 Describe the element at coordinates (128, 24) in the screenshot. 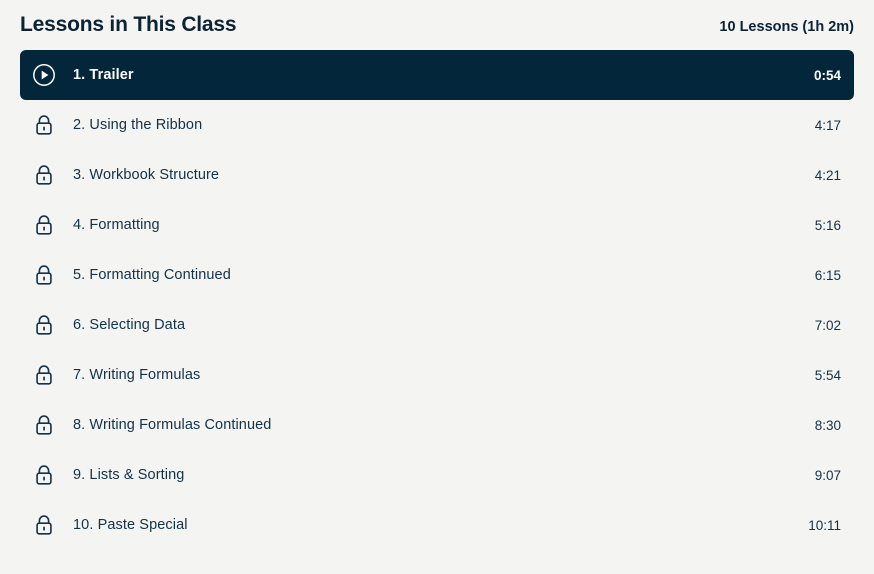

I see `page-title: Lessons in This Class` at that location.